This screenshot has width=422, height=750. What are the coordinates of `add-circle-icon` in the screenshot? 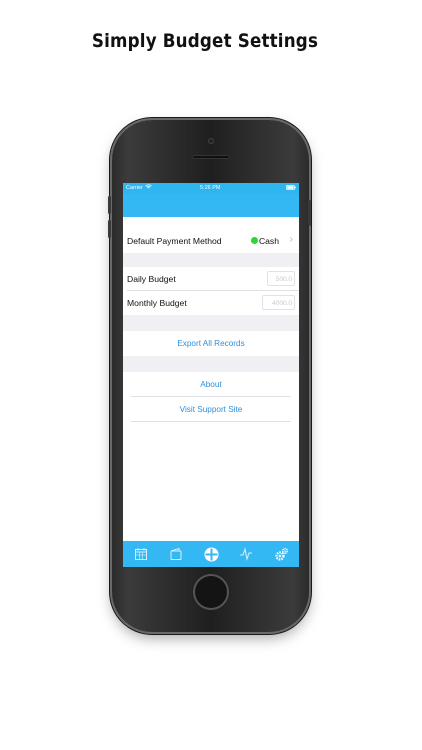 It's located at (211, 554).